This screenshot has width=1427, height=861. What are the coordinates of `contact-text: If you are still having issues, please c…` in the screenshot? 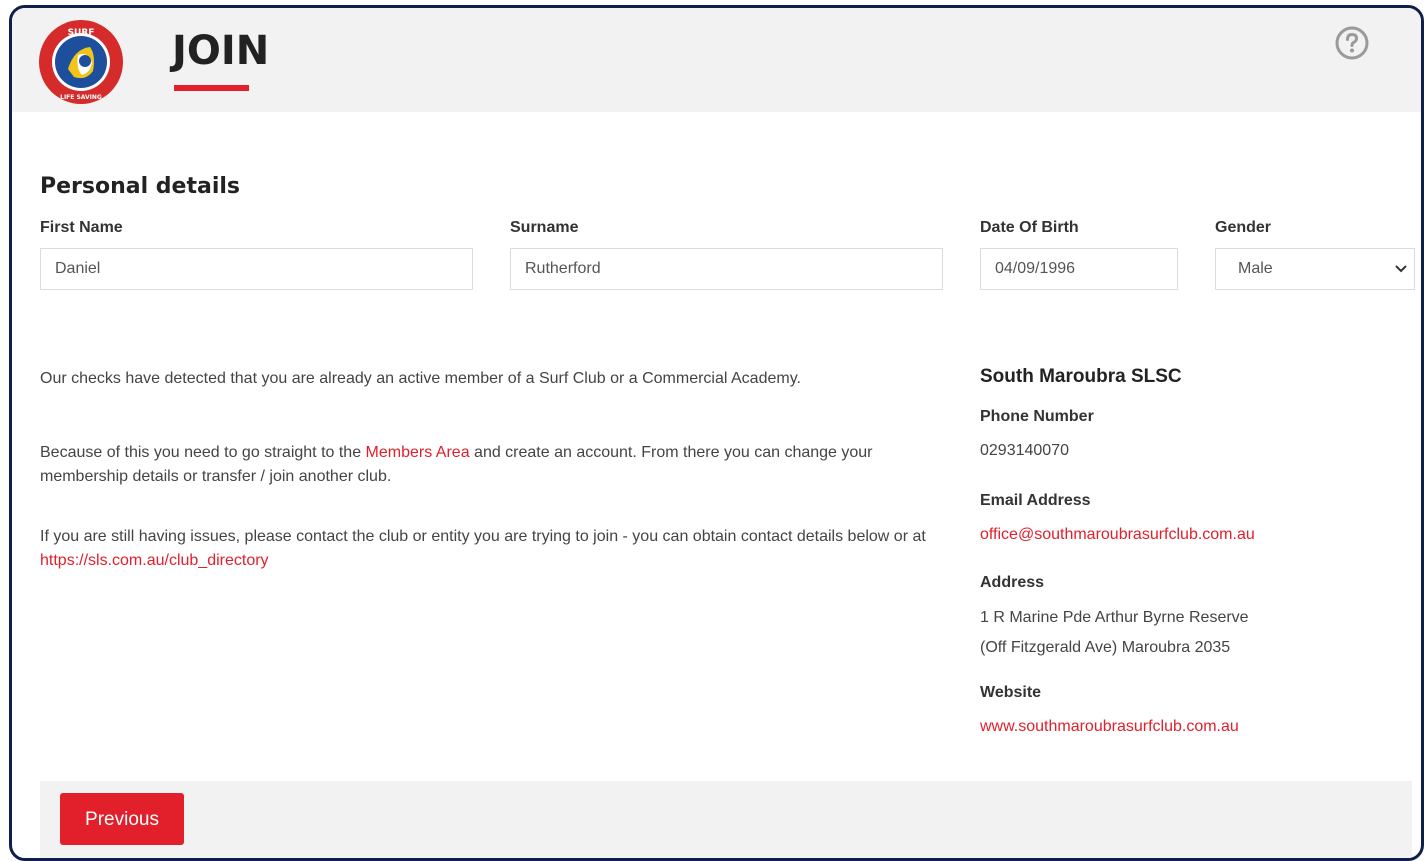 It's located at (483, 536).